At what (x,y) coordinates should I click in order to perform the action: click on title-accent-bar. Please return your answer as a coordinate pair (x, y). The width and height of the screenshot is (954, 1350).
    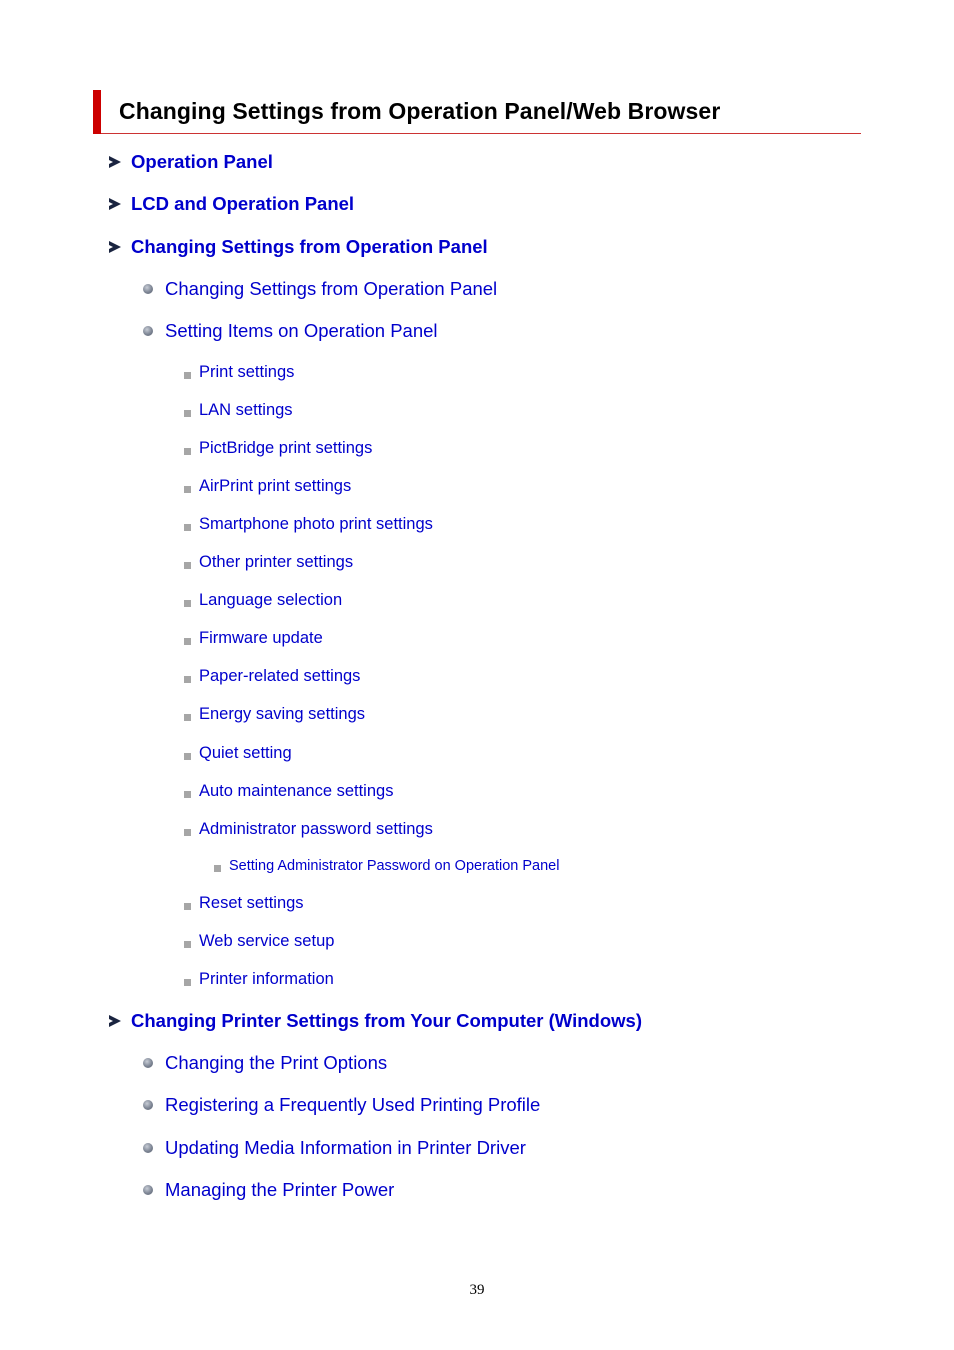
    Looking at the image, I should click on (97, 112).